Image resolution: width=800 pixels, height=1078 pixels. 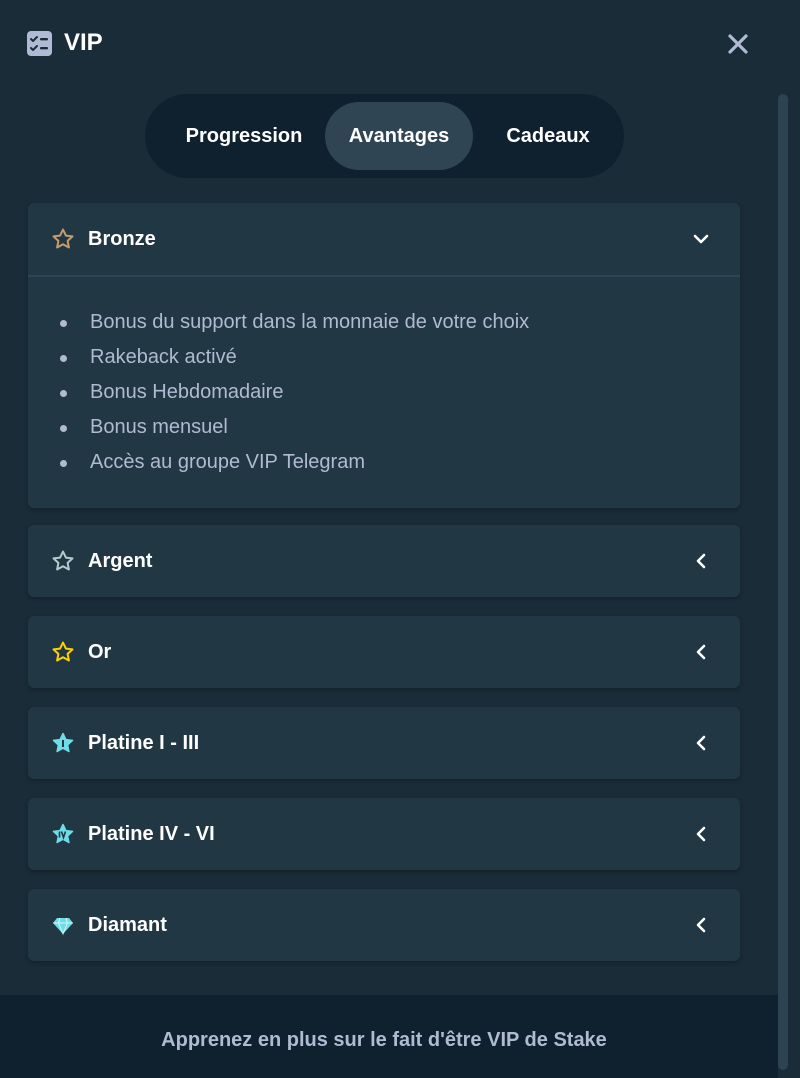 I want to click on tier-header-platine-1-3: Platine I - III, so click(x=384, y=743).